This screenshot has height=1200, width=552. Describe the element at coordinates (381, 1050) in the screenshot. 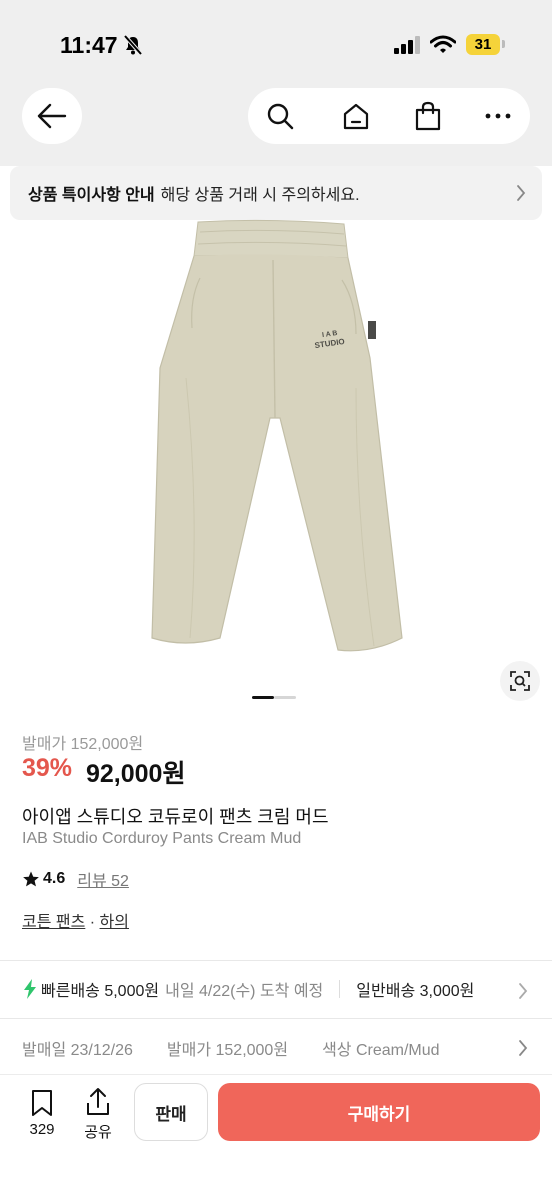

I see `color-info: 색상 Cream/Mud` at that location.